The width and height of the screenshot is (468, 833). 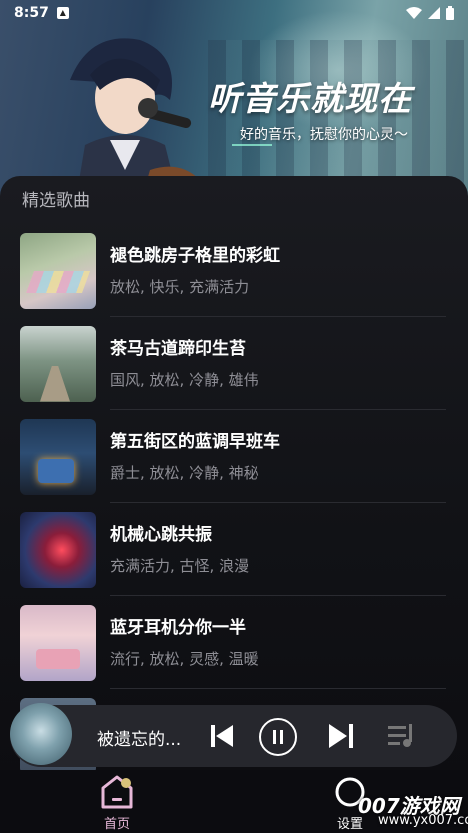 I want to click on banner-subtitle: 好的音乐，抚慰你的心灵～, so click(x=324, y=135).